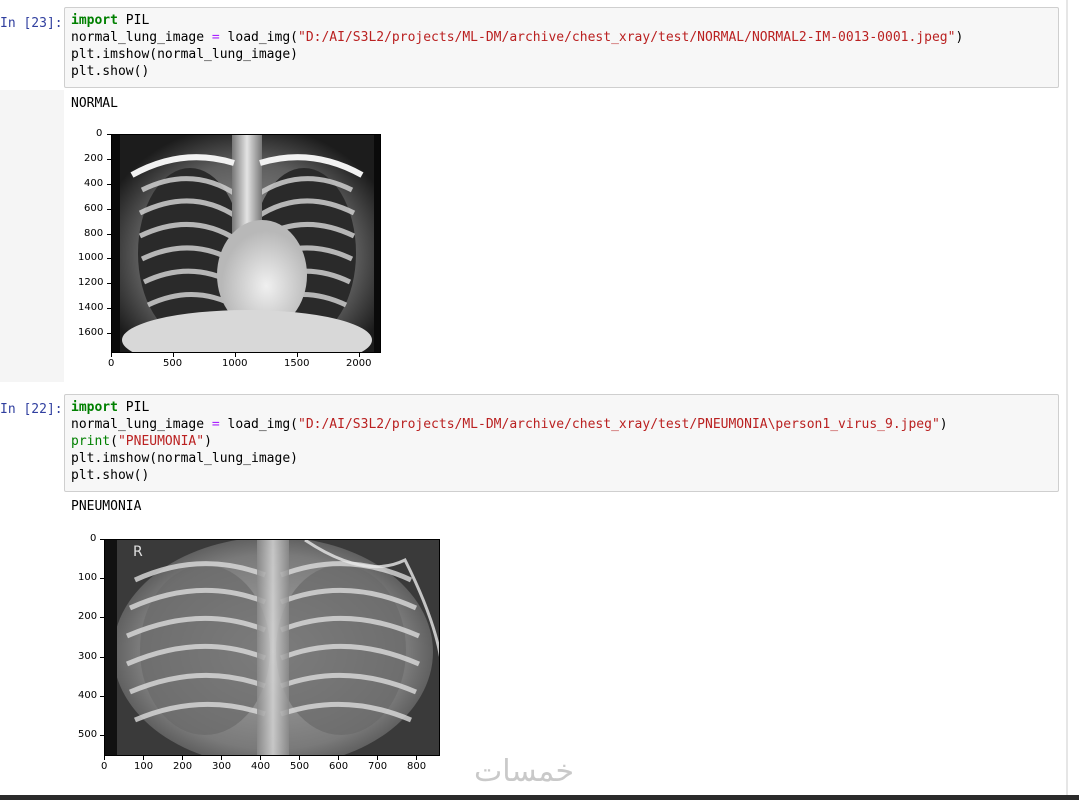  I want to click on x-tick-label: 800, so click(417, 766).